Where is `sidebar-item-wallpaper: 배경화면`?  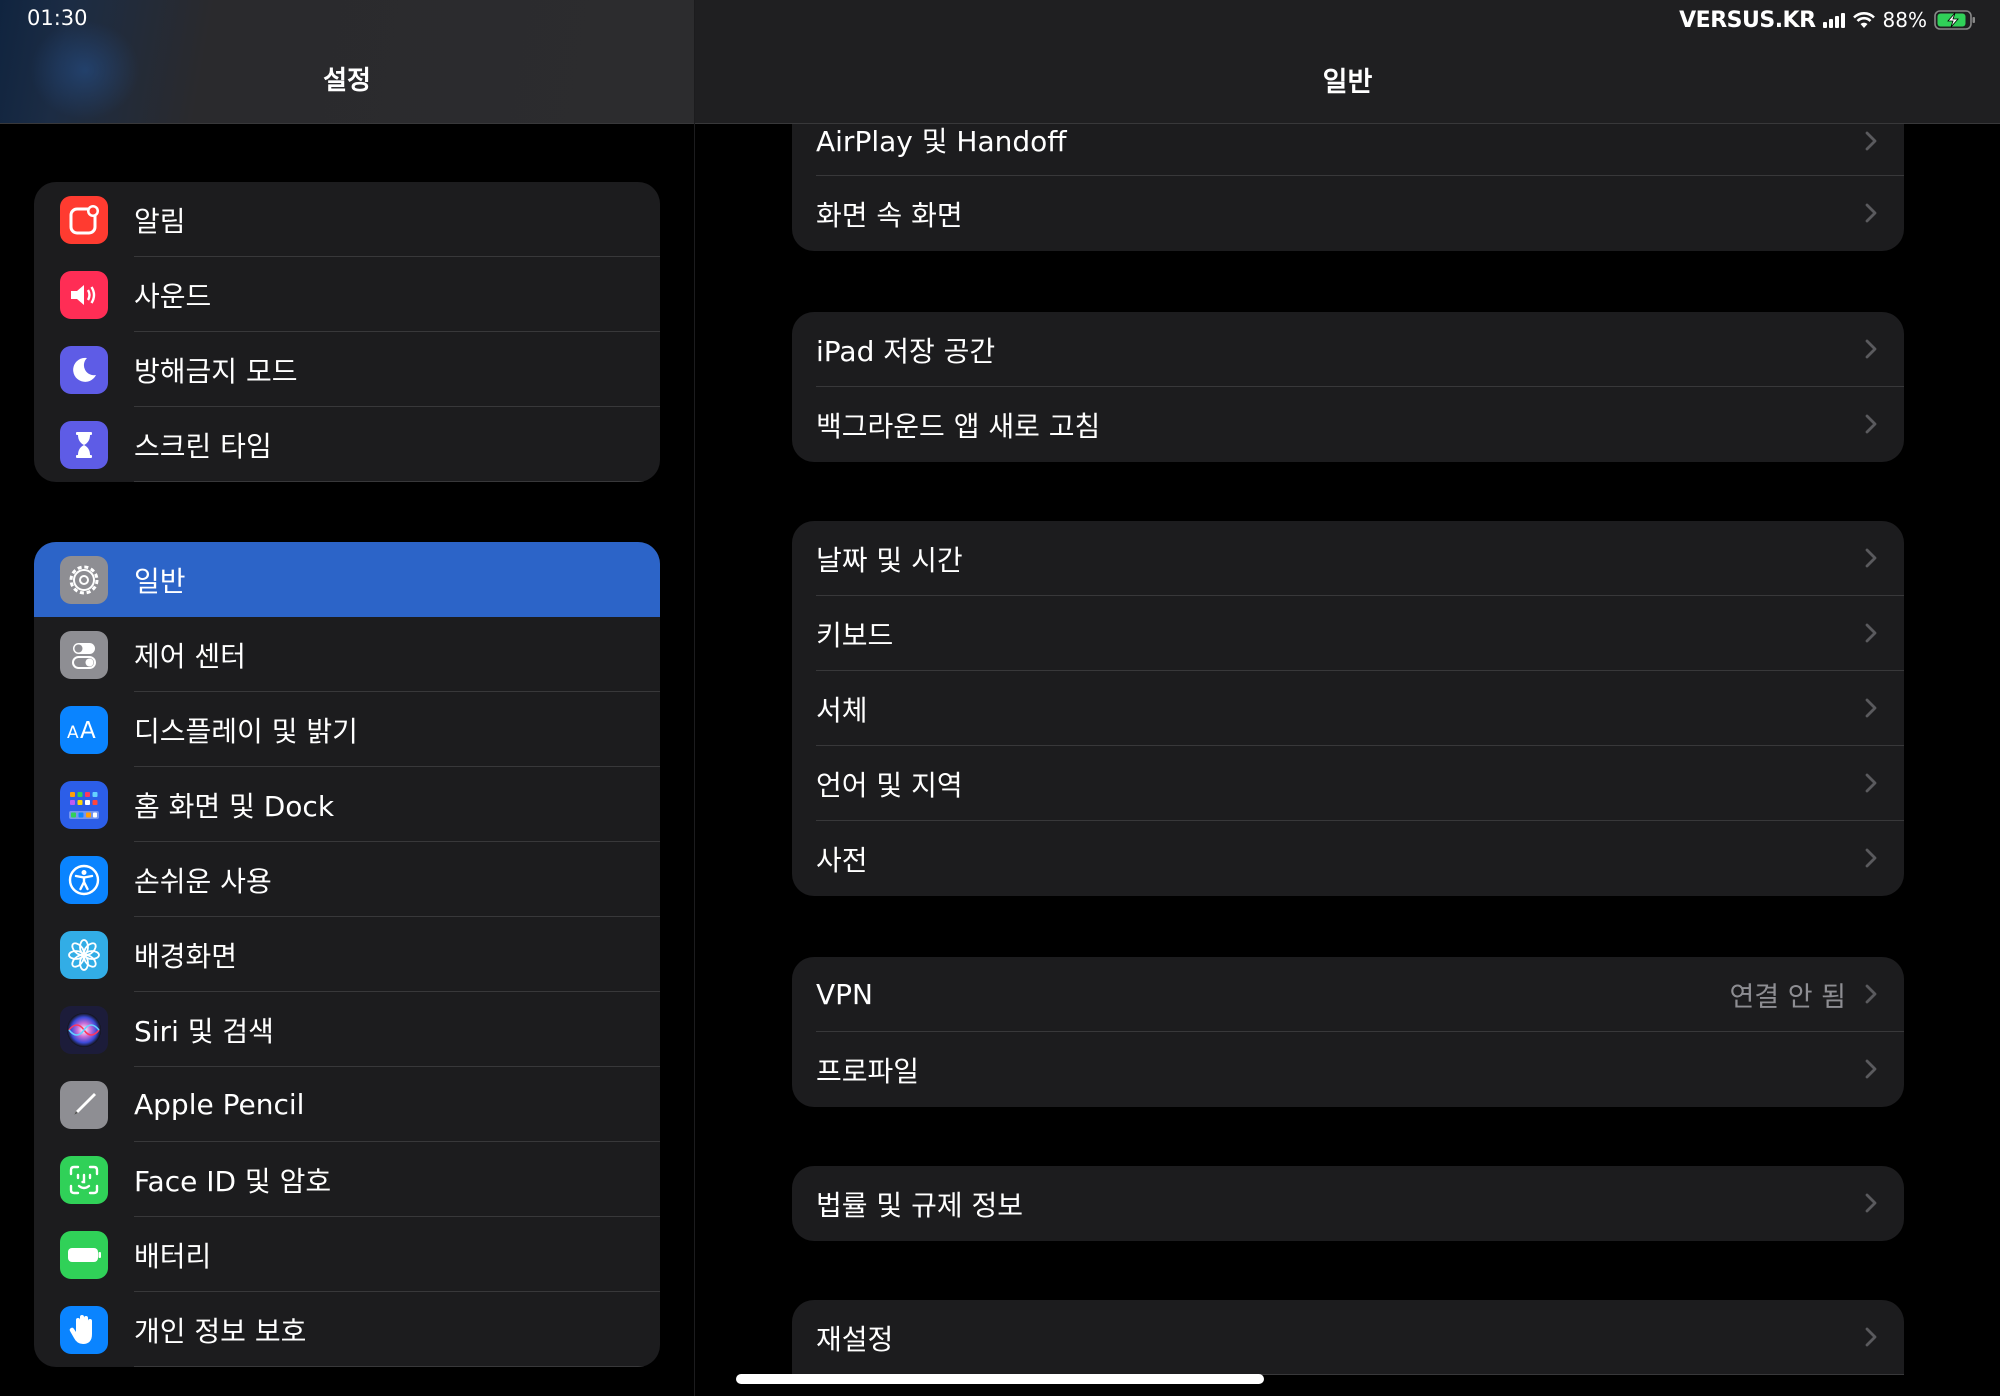
sidebar-item-wallpaper: 배경화면 is located at coordinates (347, 954).